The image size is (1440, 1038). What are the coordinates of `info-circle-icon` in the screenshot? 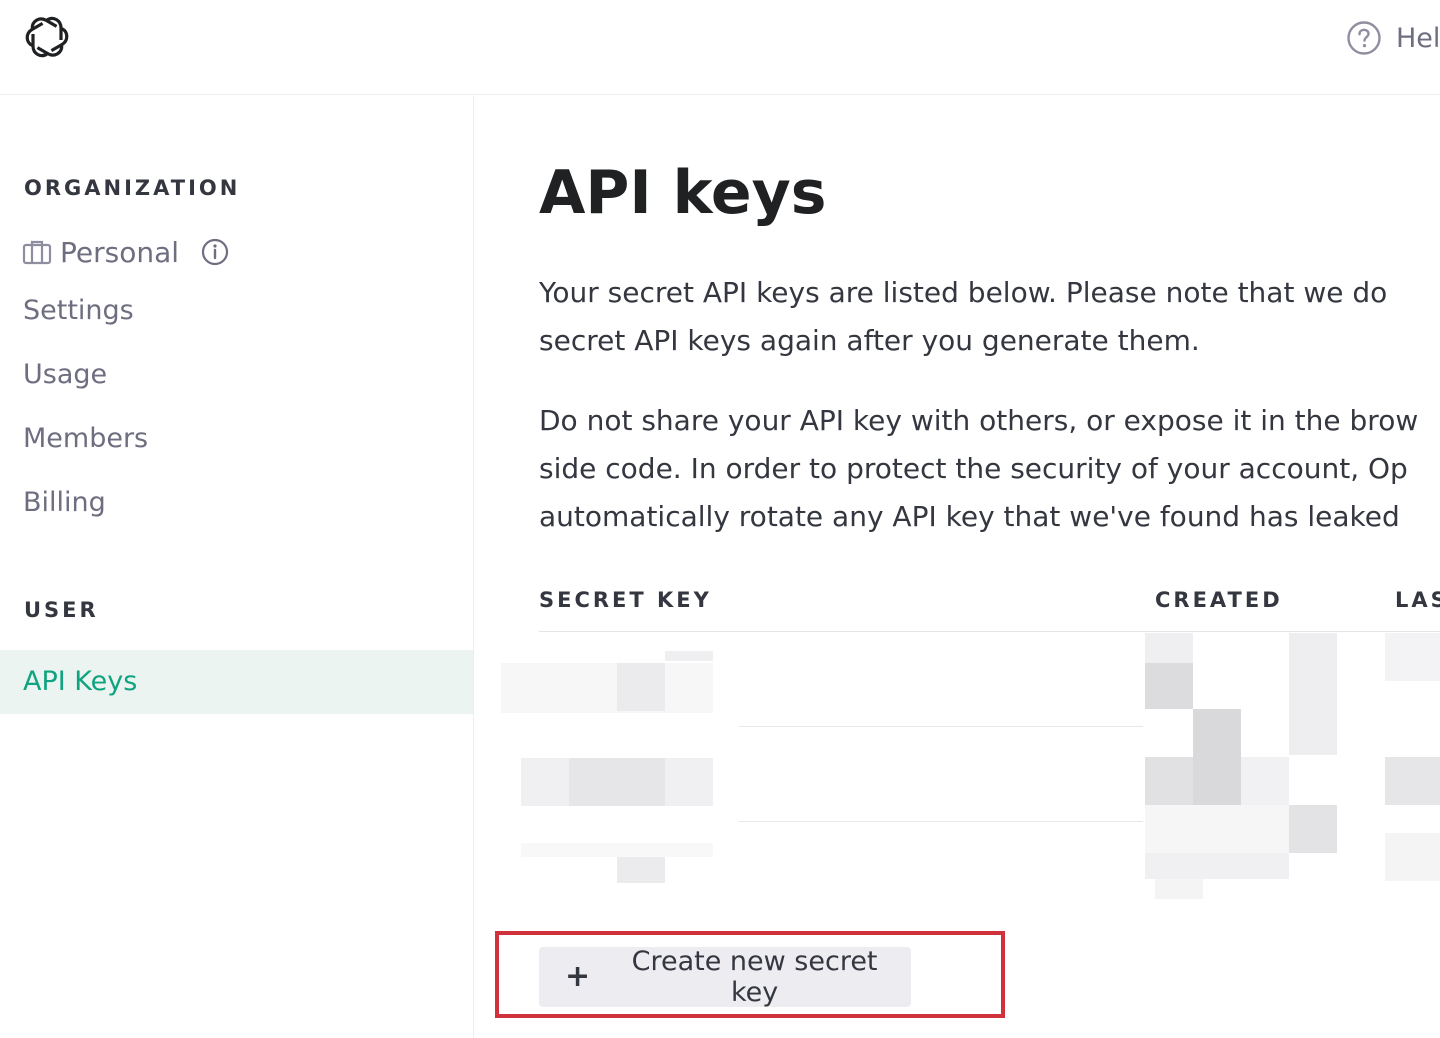 It's located at (215, 252).